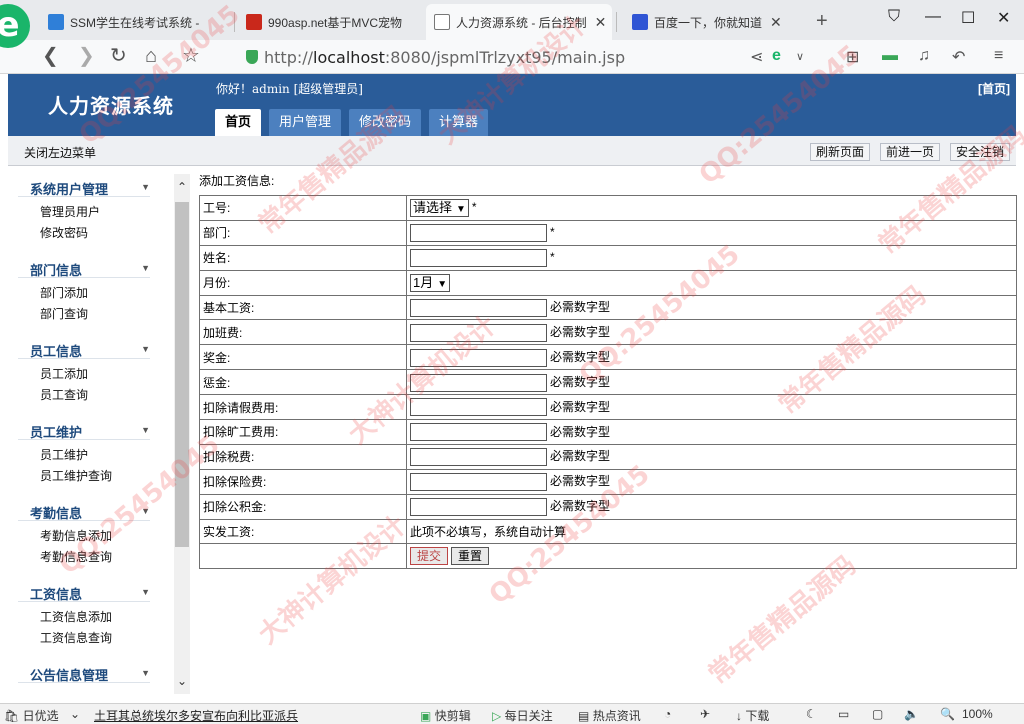  Describe the element at coordinates (640, 22) in the screenshot. I see `paw-icon` at that location.